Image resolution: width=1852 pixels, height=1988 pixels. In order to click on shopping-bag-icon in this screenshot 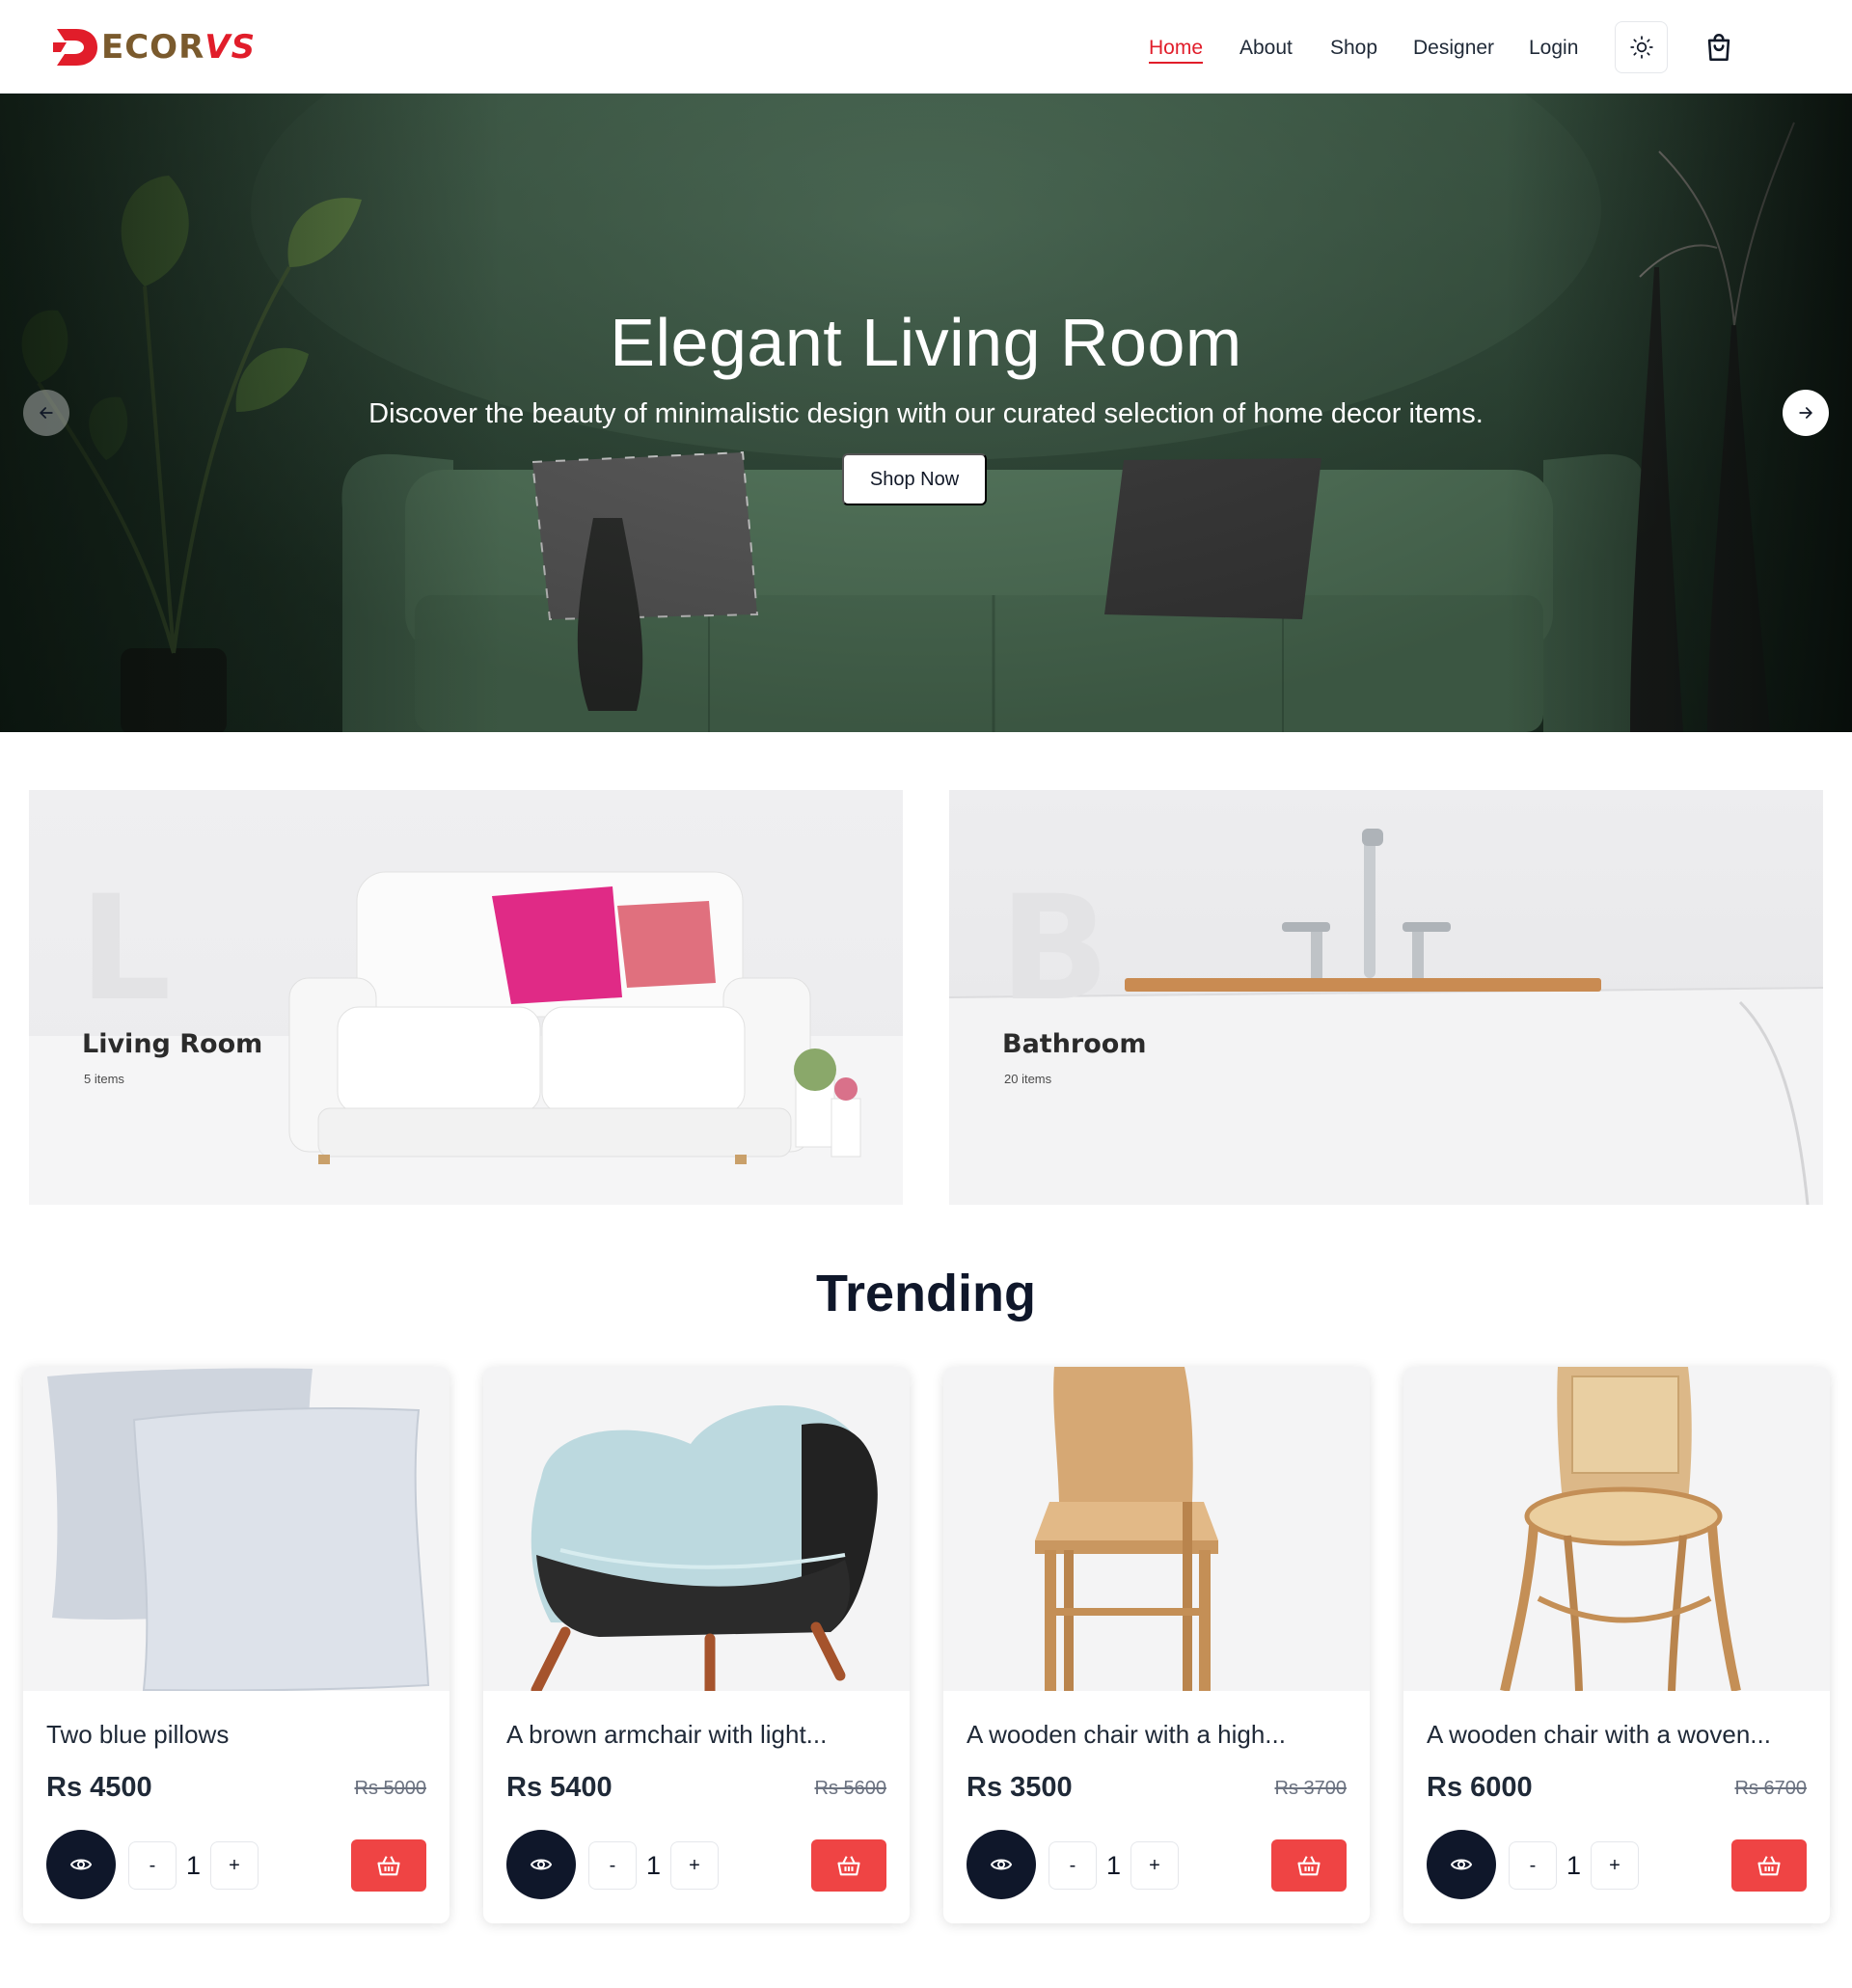, I will do `click(1719, 47)`.